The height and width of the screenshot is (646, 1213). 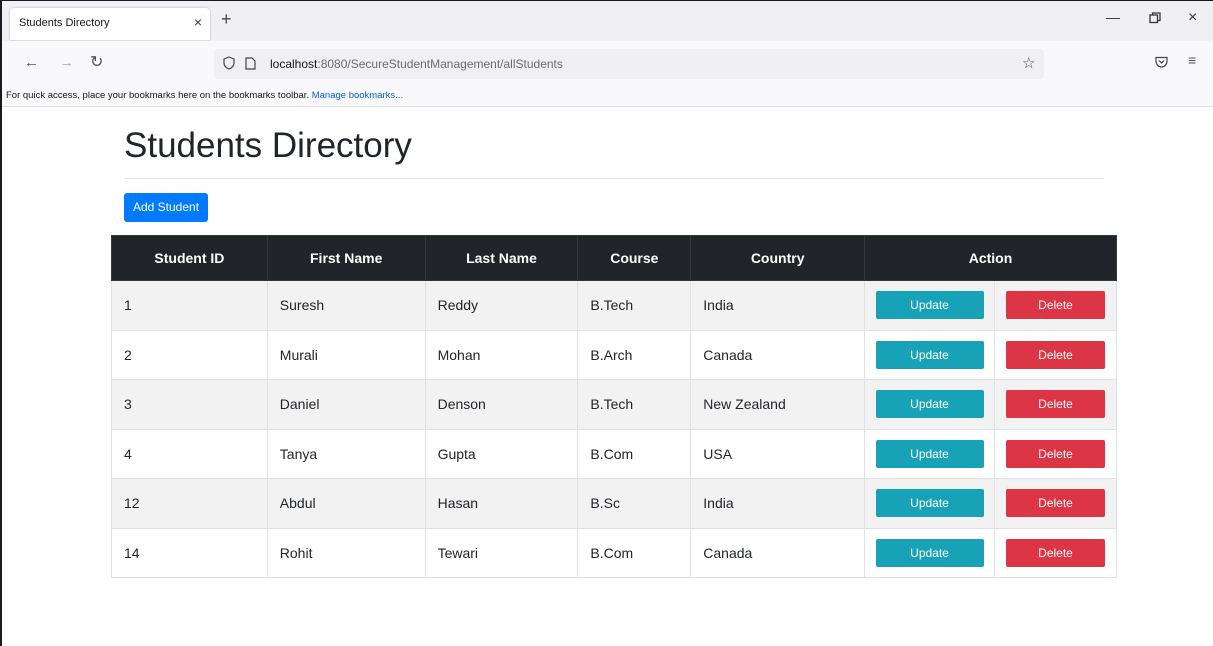 What do you see at coordinates (1113, 17) in the screenshot?
I see `minimize-icon: —` at bounding box center [1113, 17].